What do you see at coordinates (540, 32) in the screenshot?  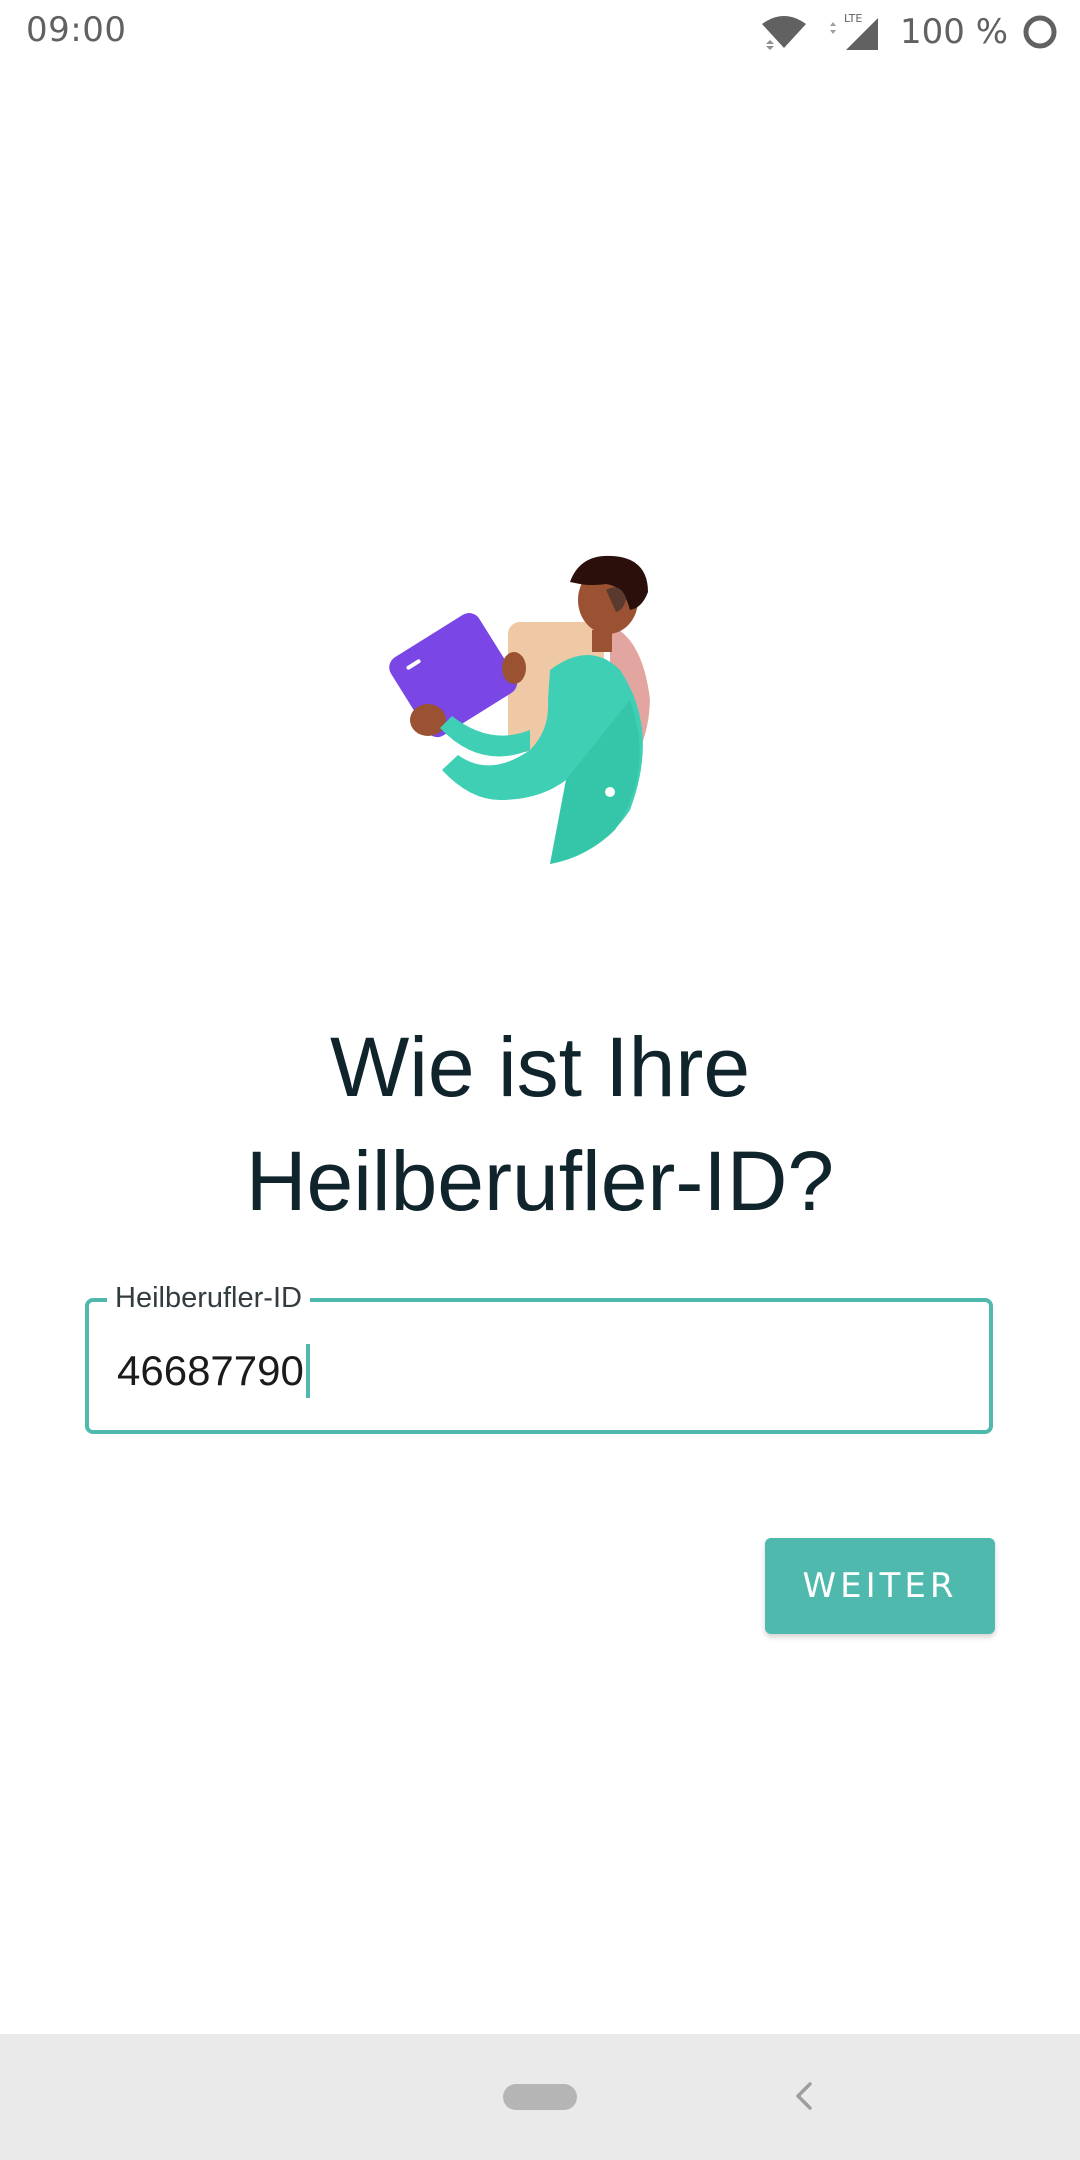 I see `status-bar: 09:00 LTE 100 %` at bounding box center [540, 32].